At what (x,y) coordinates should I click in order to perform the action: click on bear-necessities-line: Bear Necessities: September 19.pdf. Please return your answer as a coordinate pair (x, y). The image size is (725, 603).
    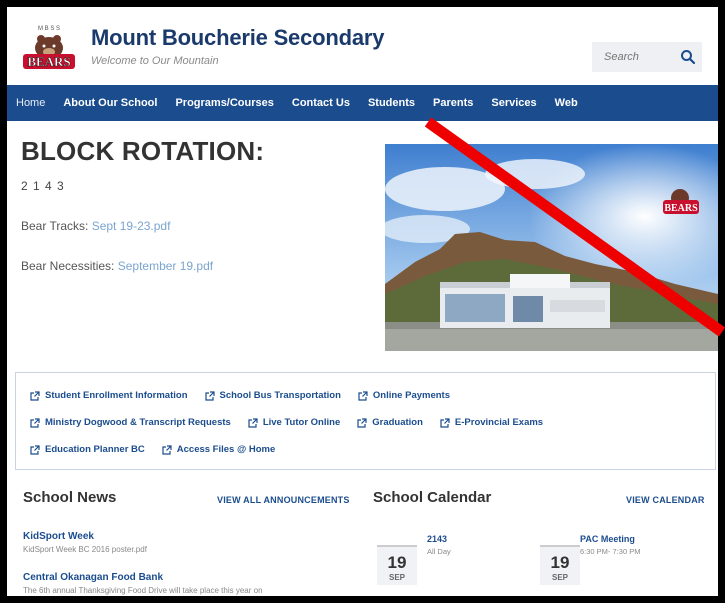
    Looking at the image, I should click on (117, 266).